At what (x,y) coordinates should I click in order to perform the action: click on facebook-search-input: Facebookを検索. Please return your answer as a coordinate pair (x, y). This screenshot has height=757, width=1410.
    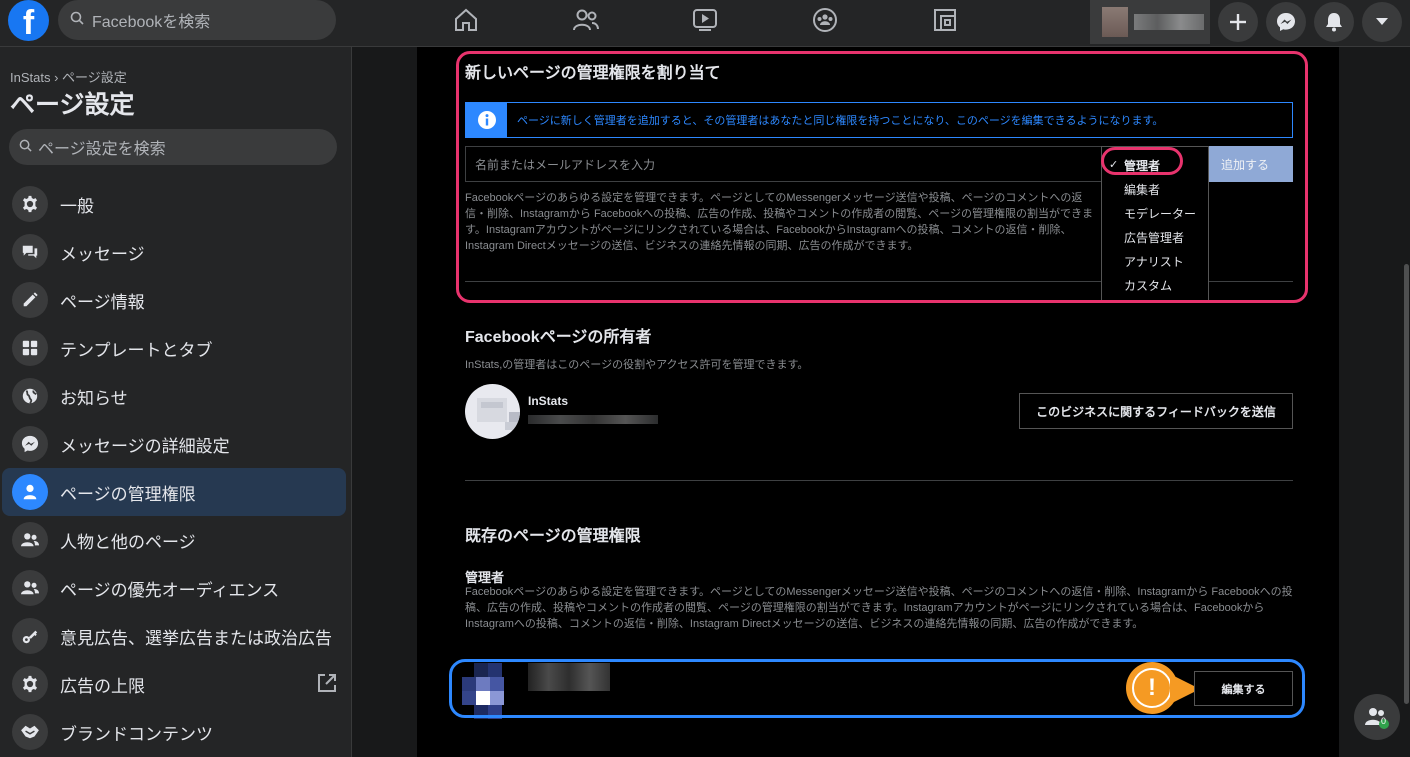
    Looking at the image, I should click on (197, 20).